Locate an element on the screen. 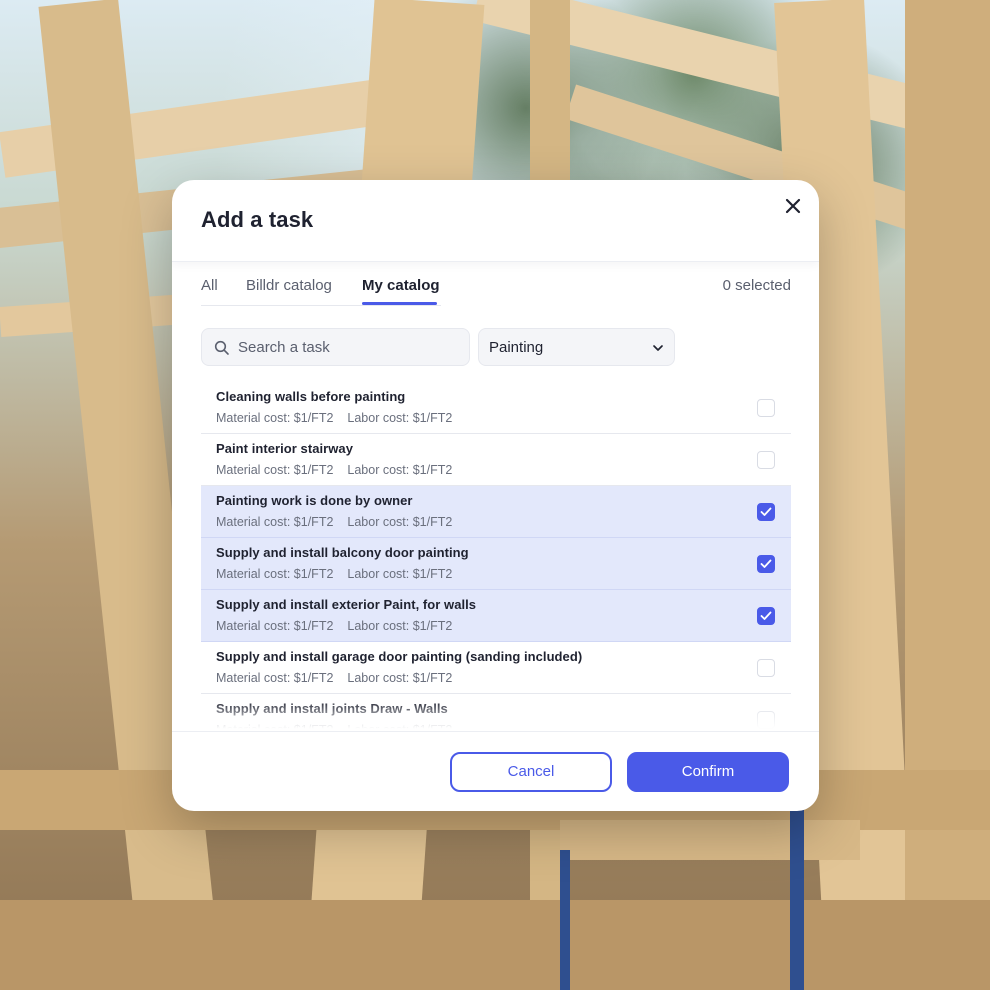 This screenshot has height=990, width=990. close-icon is located at coordinates (793, 206).